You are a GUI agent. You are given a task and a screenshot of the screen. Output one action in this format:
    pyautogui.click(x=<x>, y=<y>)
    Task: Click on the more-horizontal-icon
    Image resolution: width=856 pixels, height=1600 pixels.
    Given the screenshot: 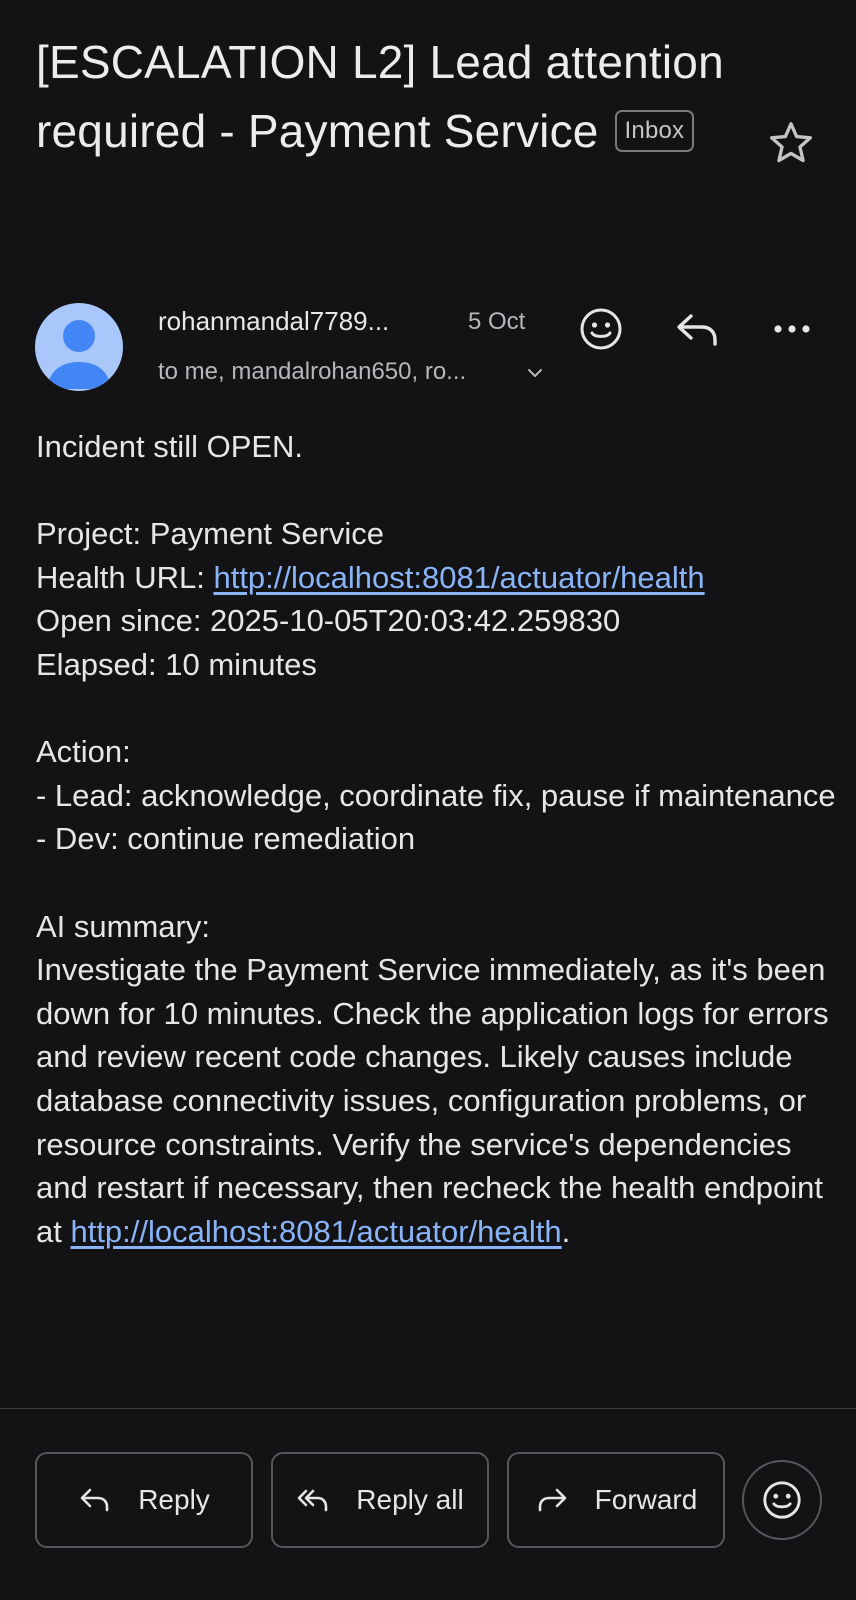 What is the action you would take?
    pyautogui.click(x=792, y=329)
    